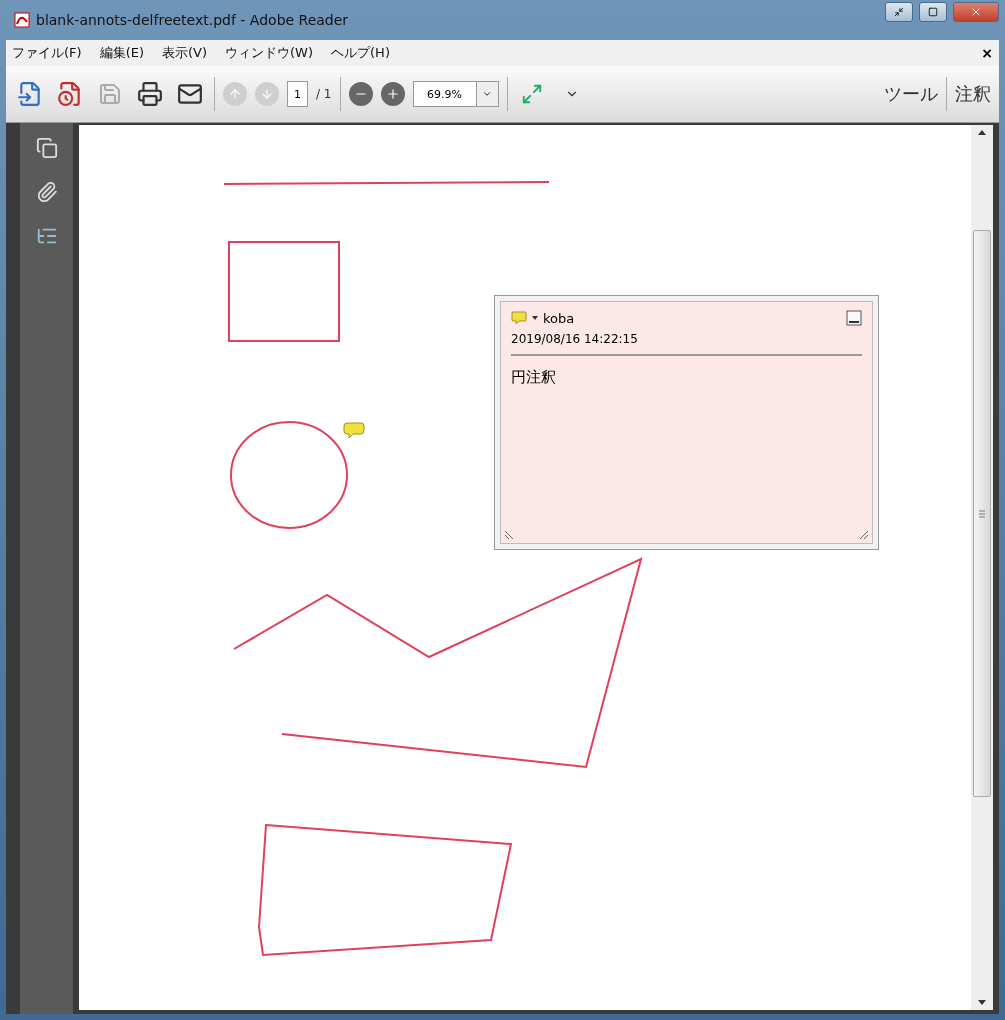  What do you see at coordinates (911, 94) in the screenshot?
I see `tools-tab: ツール` at bounding box center [911, 94].